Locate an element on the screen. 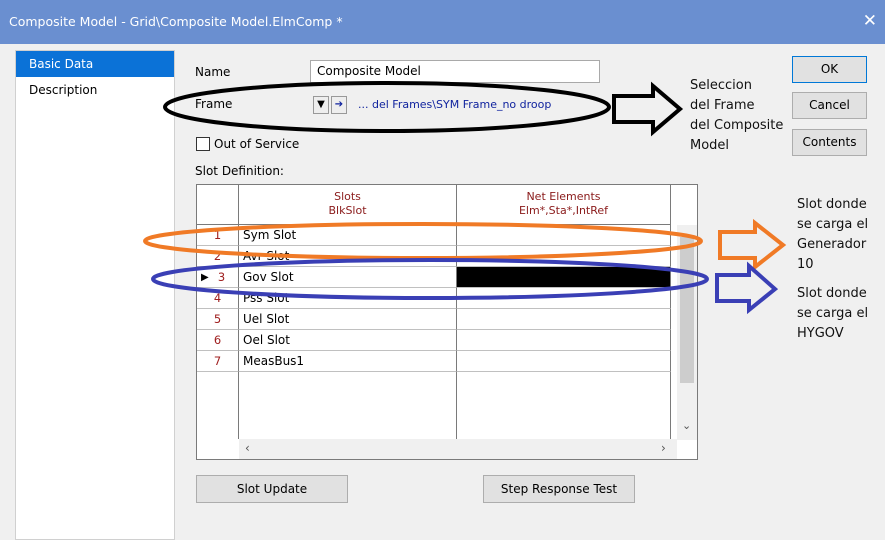 The height and width of the screenshot is (540, 885). generator-arrow-icon is located at coordinates (752, 245).